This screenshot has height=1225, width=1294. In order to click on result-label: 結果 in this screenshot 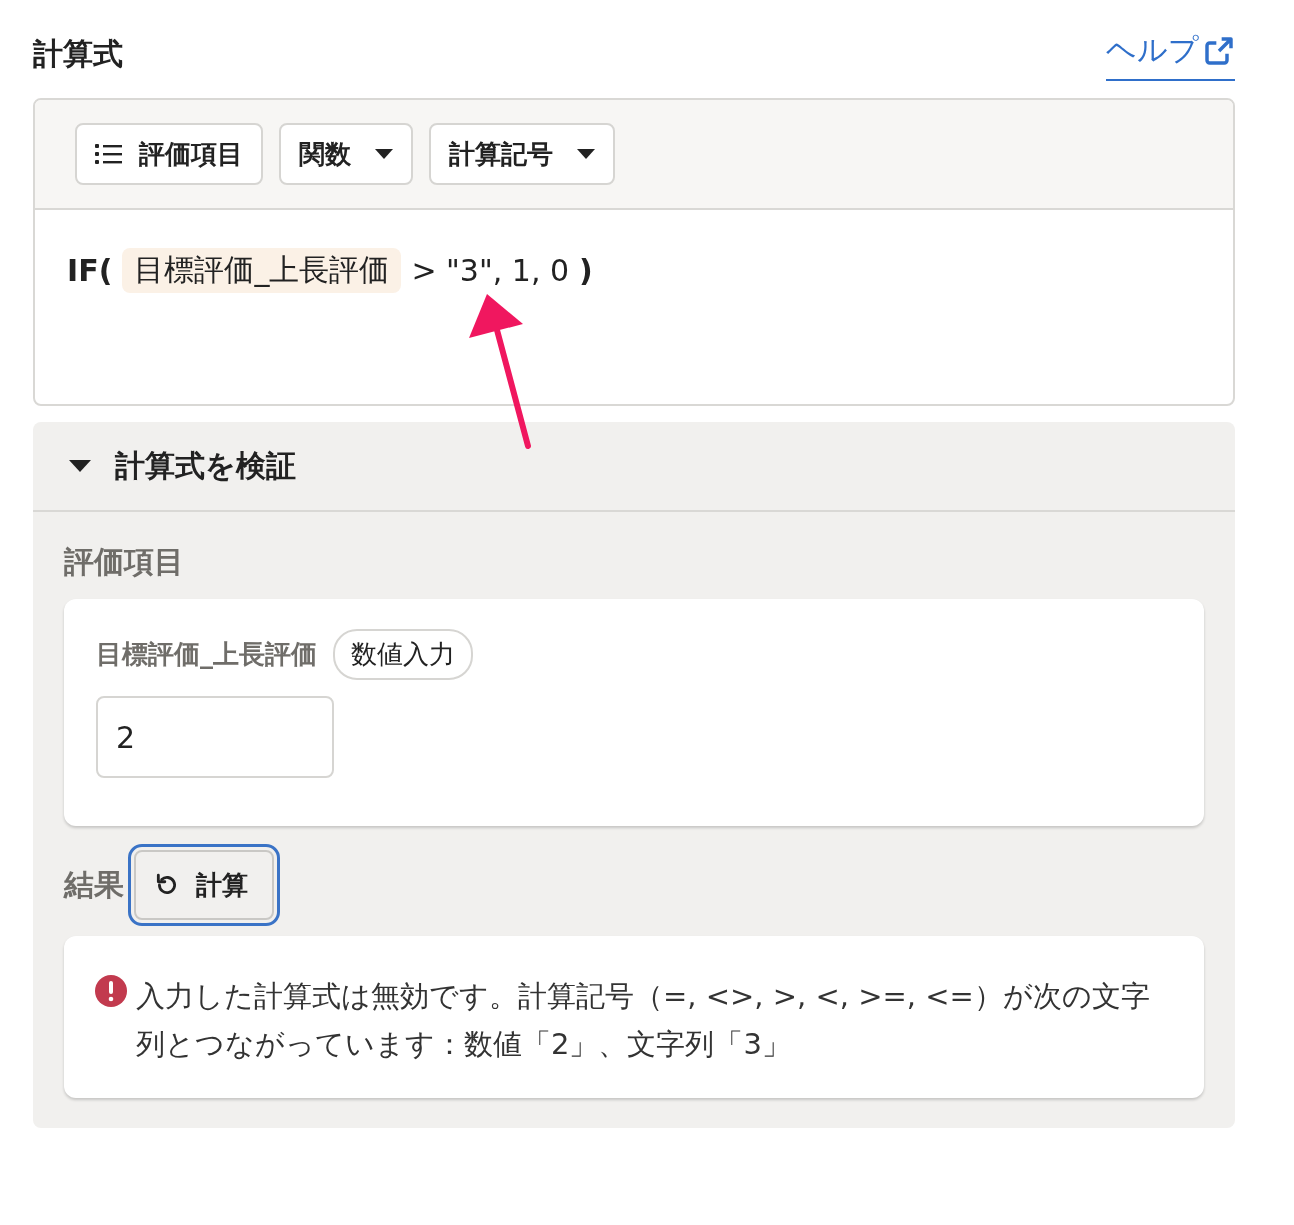, I will do `click(94, 884)`.